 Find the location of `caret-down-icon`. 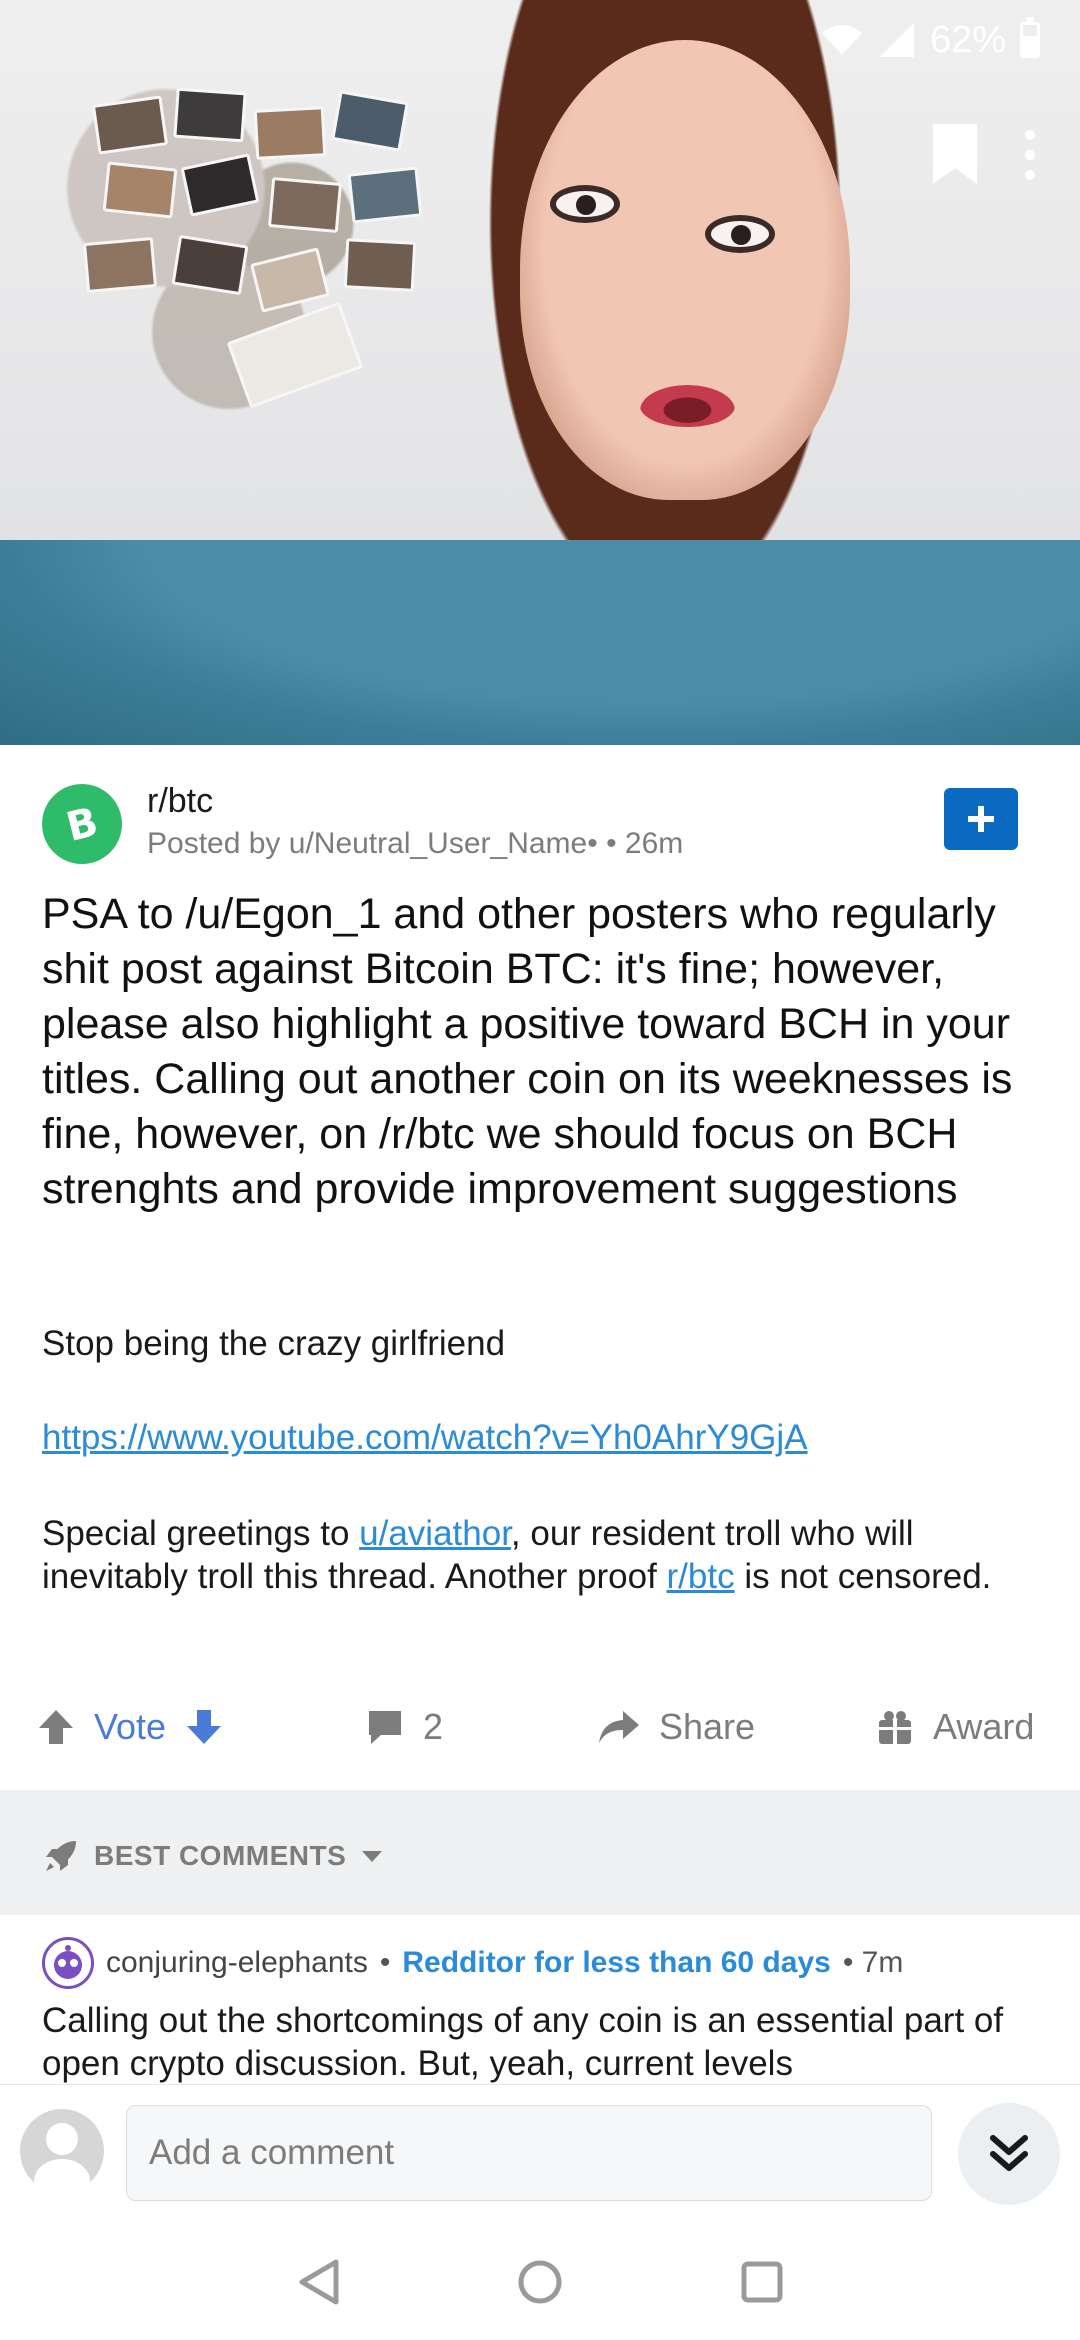

caret-down-icon is located at coordinates (372, 1856).